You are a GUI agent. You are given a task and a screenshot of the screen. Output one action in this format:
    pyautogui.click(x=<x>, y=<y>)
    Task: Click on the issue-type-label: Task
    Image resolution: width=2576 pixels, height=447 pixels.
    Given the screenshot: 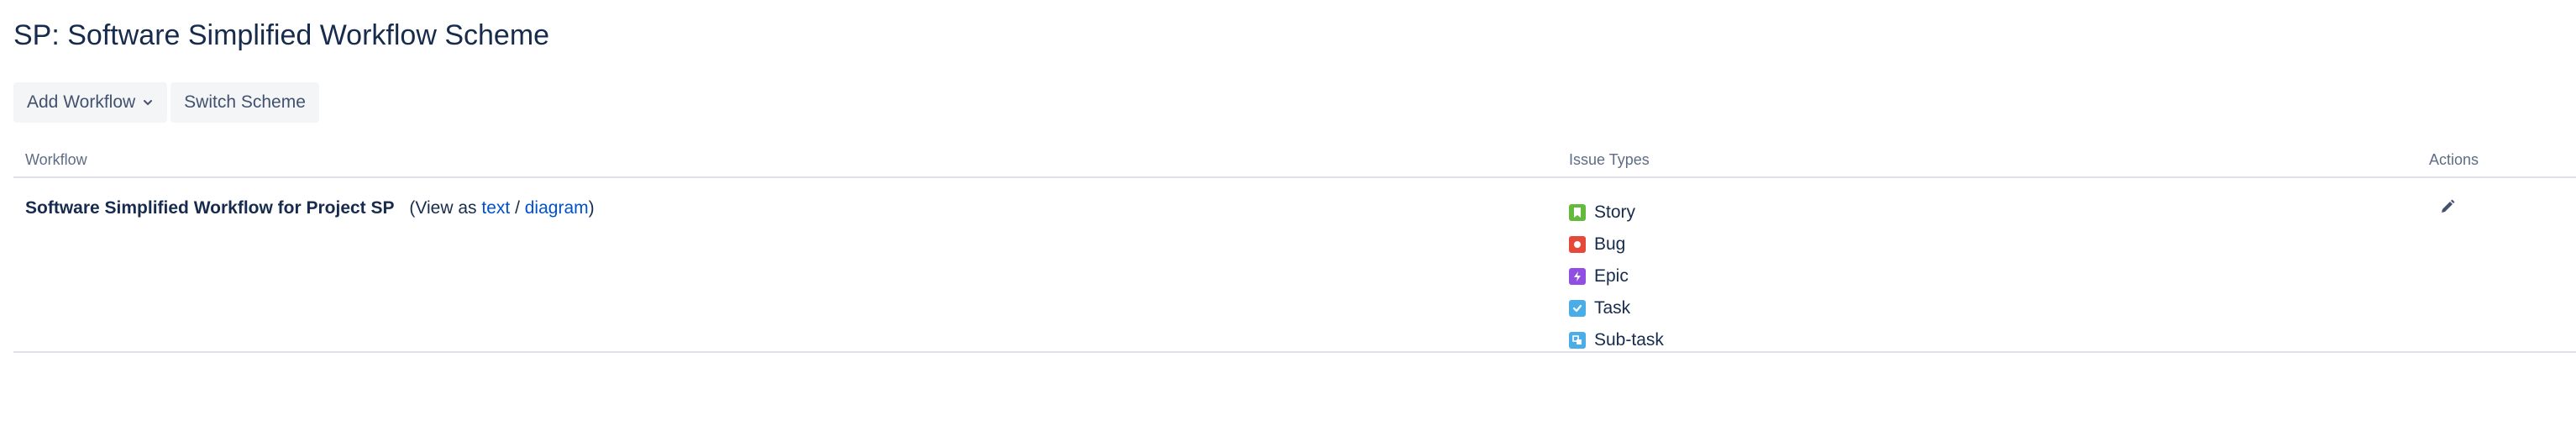 What is the action you would take?
    pyautogui.click(x=1612, y=308)
    